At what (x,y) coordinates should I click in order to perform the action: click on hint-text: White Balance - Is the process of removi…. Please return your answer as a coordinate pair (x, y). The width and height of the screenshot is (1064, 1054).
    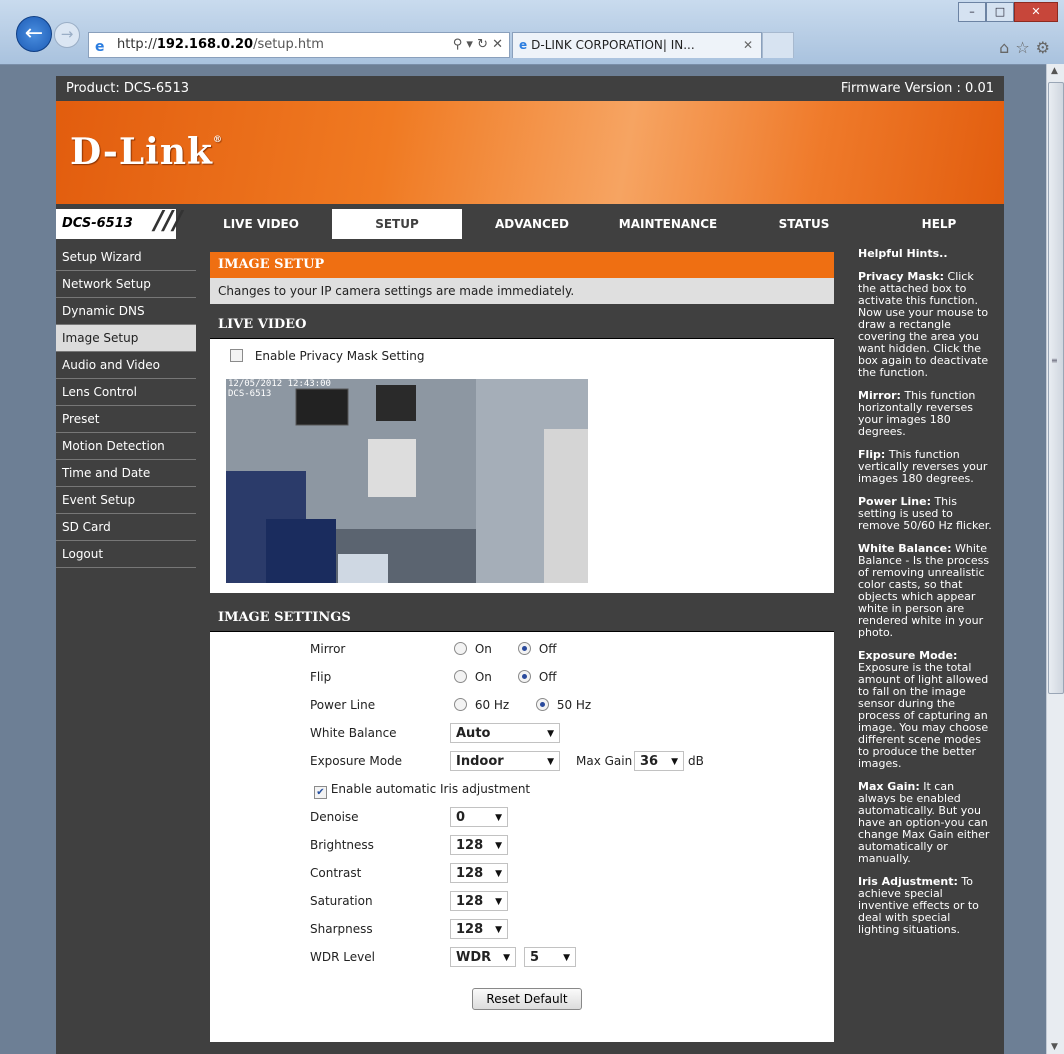
    Looking at the image, I should click on (924, 590).